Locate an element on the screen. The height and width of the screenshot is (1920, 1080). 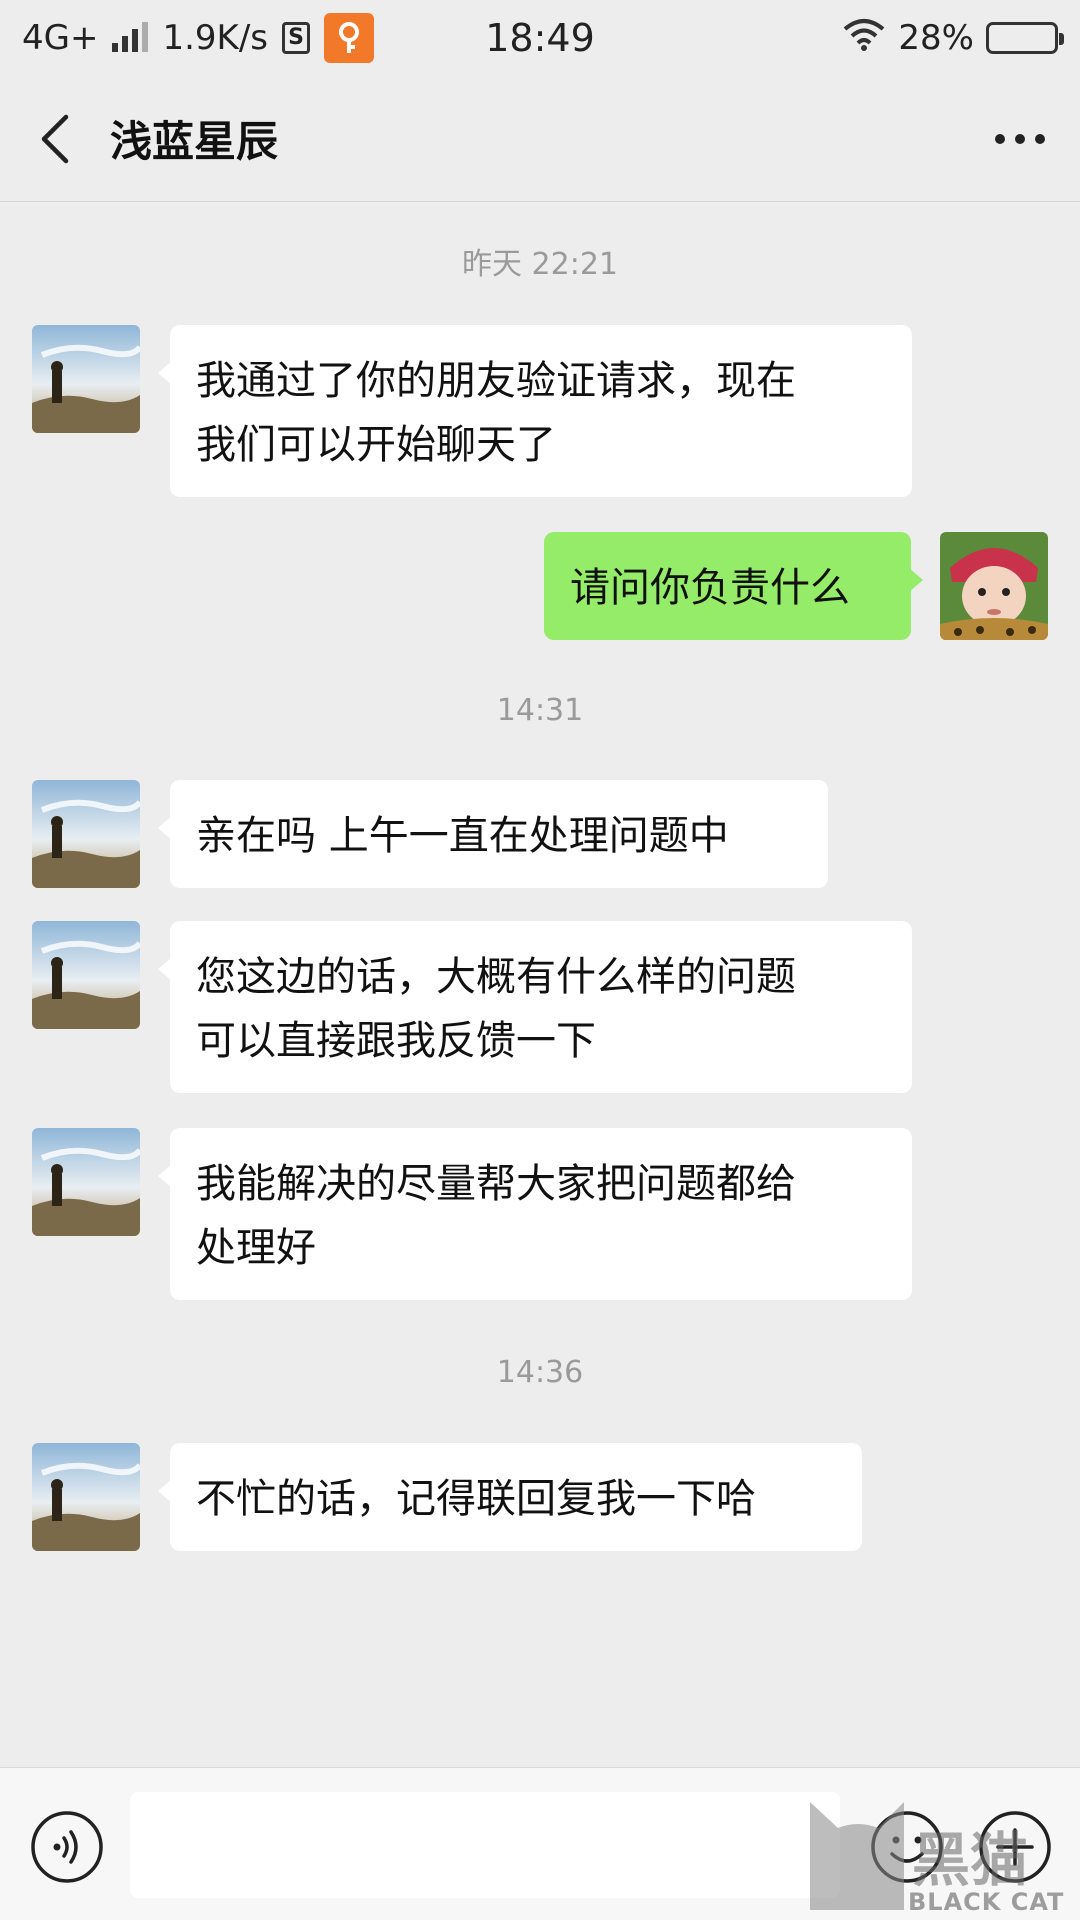
status-left: 4G+ 1.9K/s S is located at coordinates (198, 38).